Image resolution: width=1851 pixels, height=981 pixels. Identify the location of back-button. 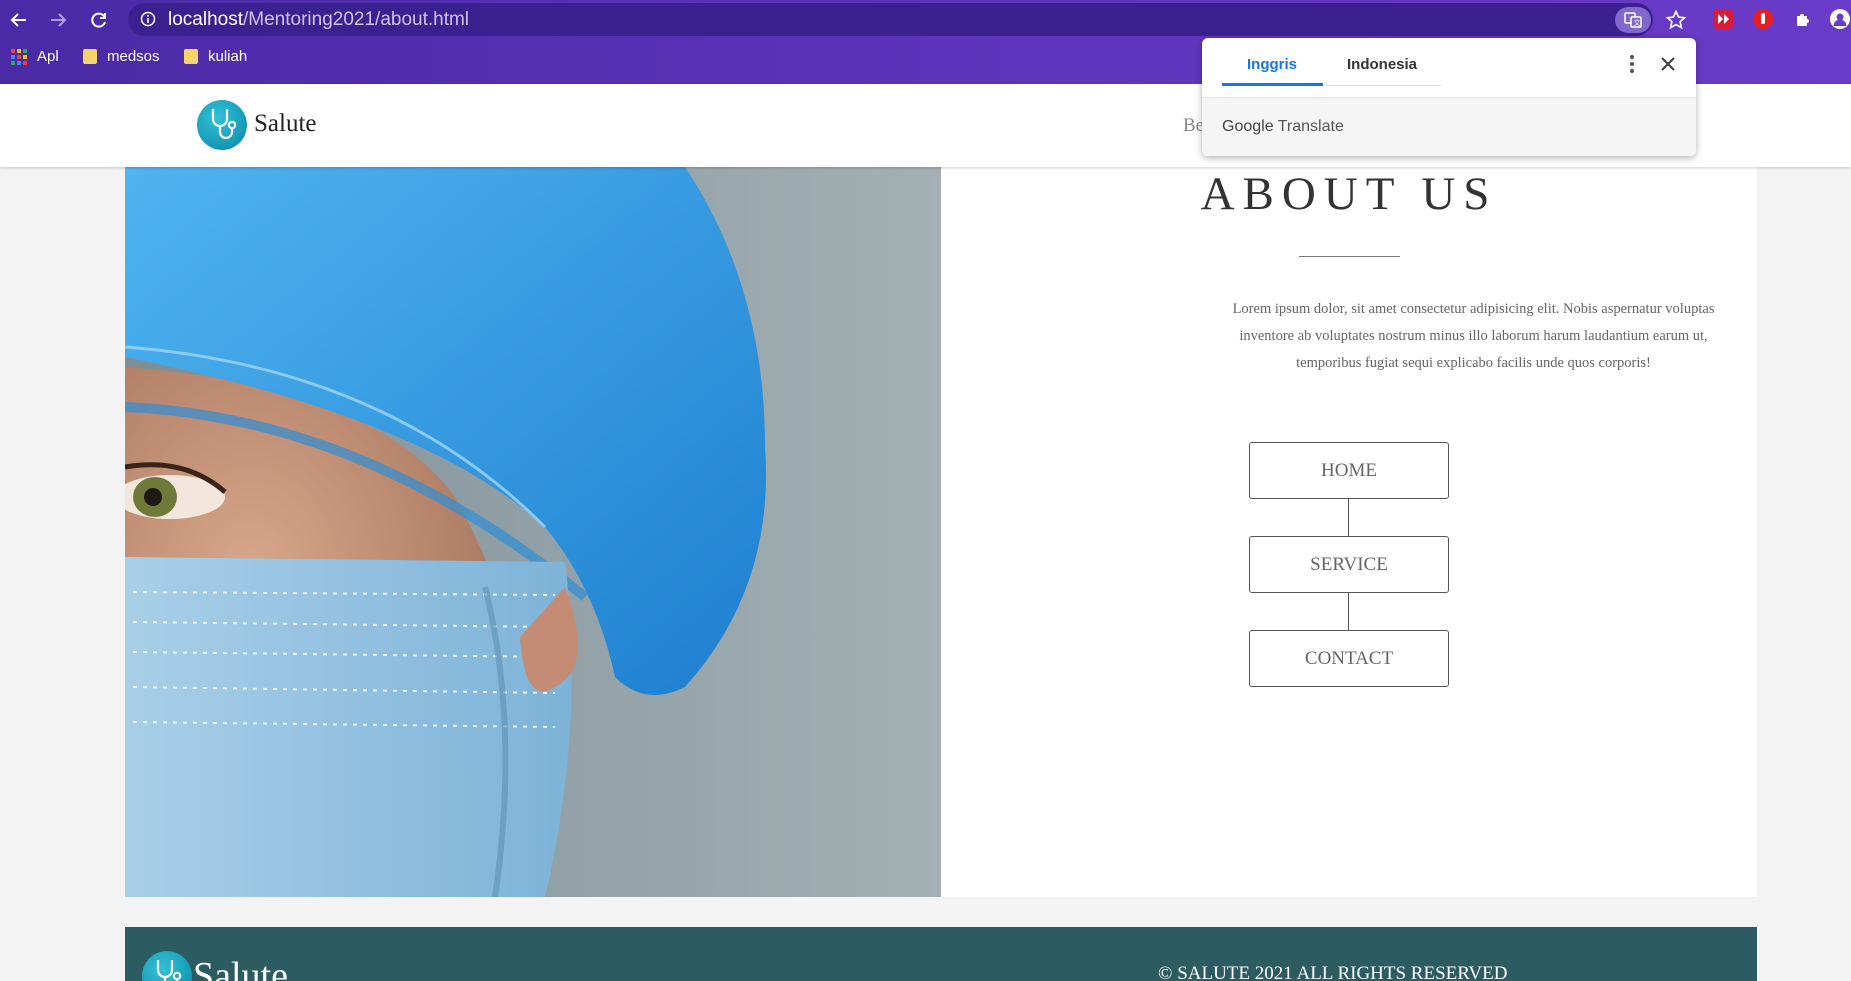
(19, 20).